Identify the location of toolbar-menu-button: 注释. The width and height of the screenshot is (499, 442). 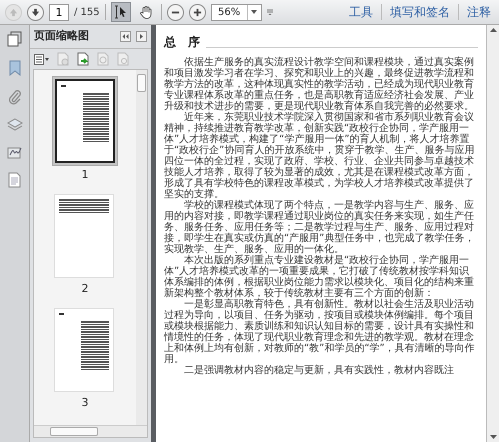
(479, 12).